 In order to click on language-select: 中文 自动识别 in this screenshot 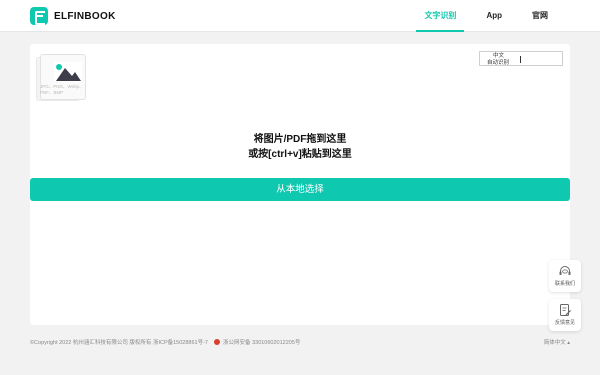, I will do `click(521, 58)`.